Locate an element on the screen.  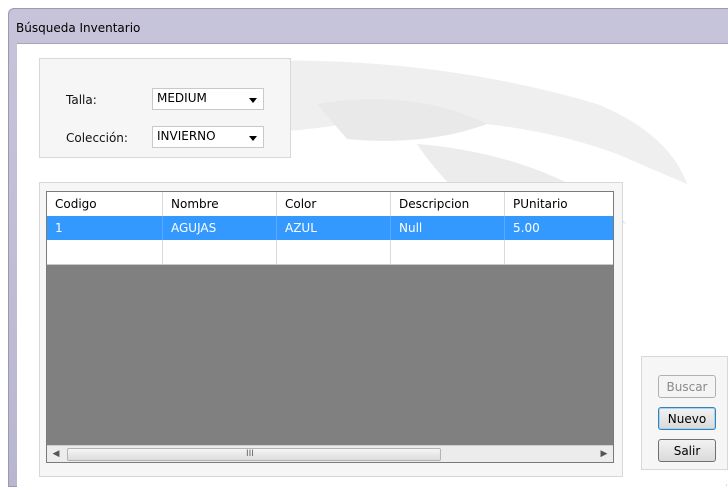
talla-label: Talla: is located at coordinates (81, 100).